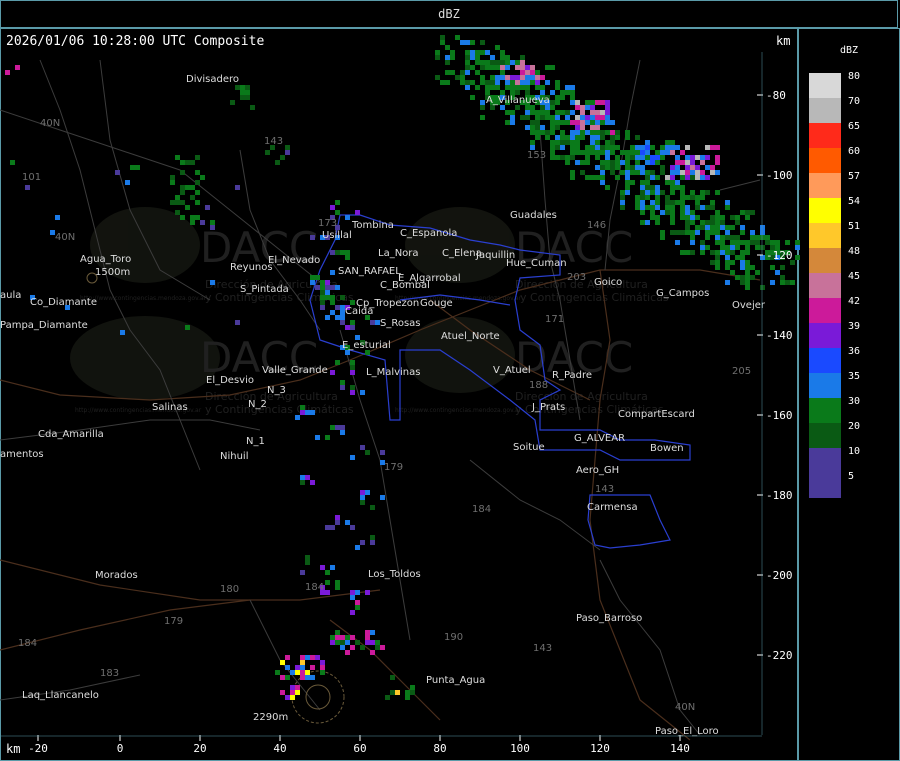 The width and height of the screenshot is (900, 761). I want to click on route-number: 171, so click(554, 319).